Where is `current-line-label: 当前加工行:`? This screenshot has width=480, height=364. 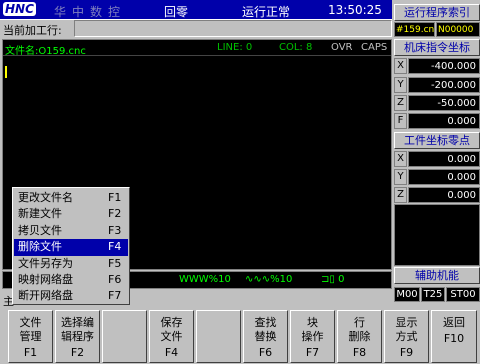 current-line-label: 当前加工行: is located at coordinates (32, 30).